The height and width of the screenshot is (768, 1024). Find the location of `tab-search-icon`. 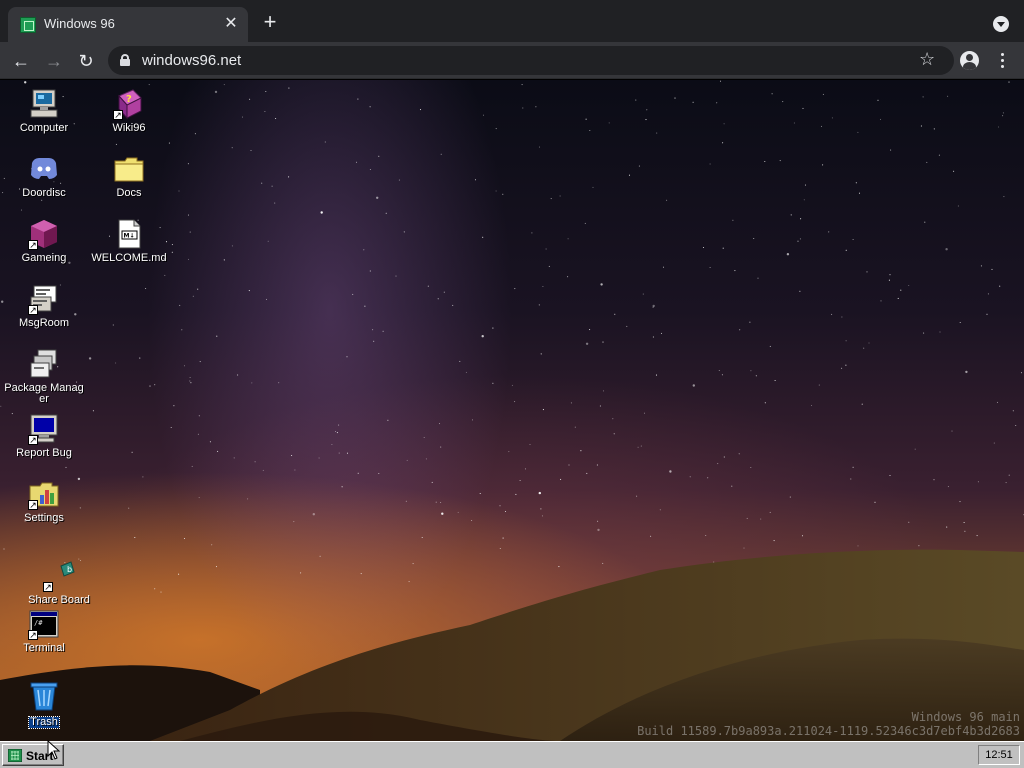

tab-search-icon is located at coordinates (1001, 24).